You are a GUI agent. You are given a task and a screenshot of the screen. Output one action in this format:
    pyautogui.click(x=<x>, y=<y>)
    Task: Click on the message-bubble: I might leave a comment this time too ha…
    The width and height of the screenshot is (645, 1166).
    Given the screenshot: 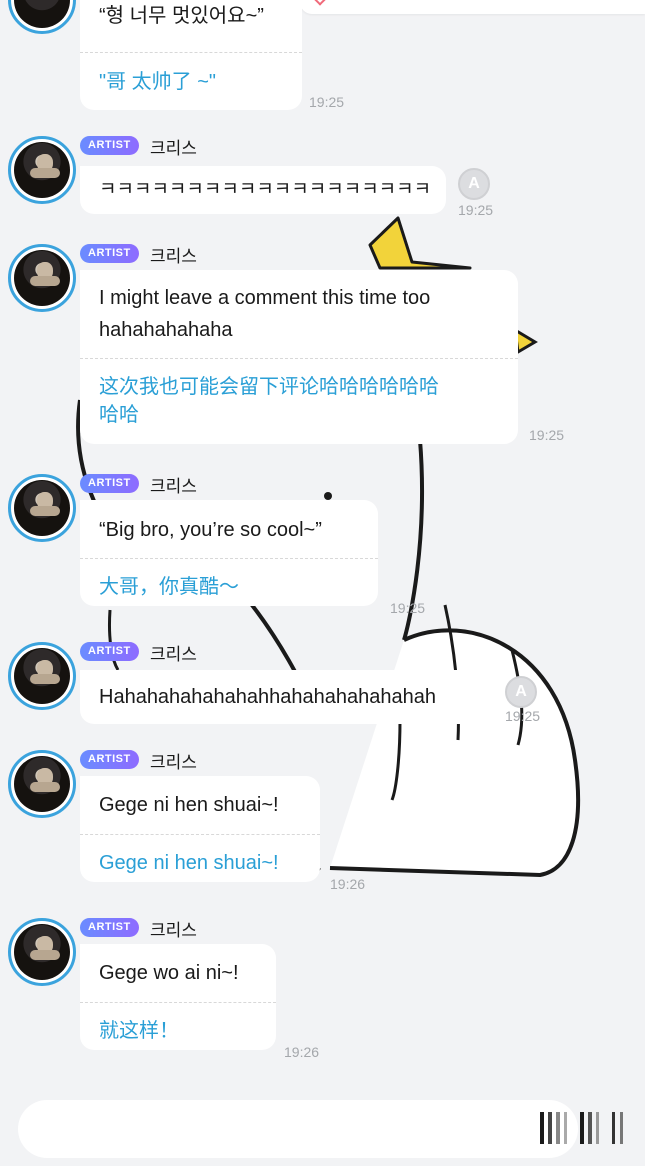 What is the action you would take?
    pyautogui.click(x=299, y=357)
    